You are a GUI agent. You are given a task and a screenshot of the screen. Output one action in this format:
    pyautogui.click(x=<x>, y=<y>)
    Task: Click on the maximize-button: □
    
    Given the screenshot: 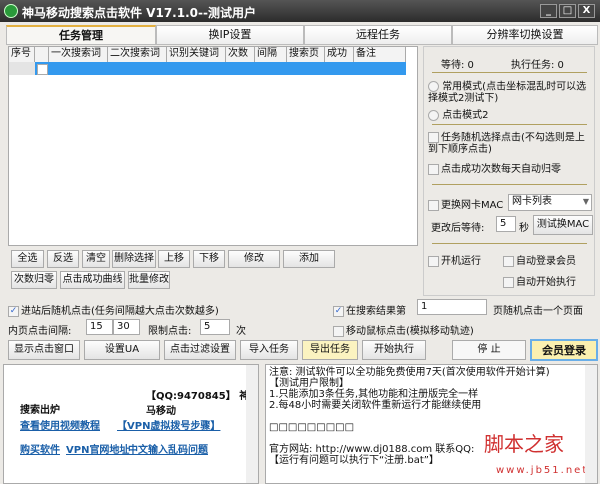 What is the action you would take?
    pyautogui.click(x=567, y=11)
    